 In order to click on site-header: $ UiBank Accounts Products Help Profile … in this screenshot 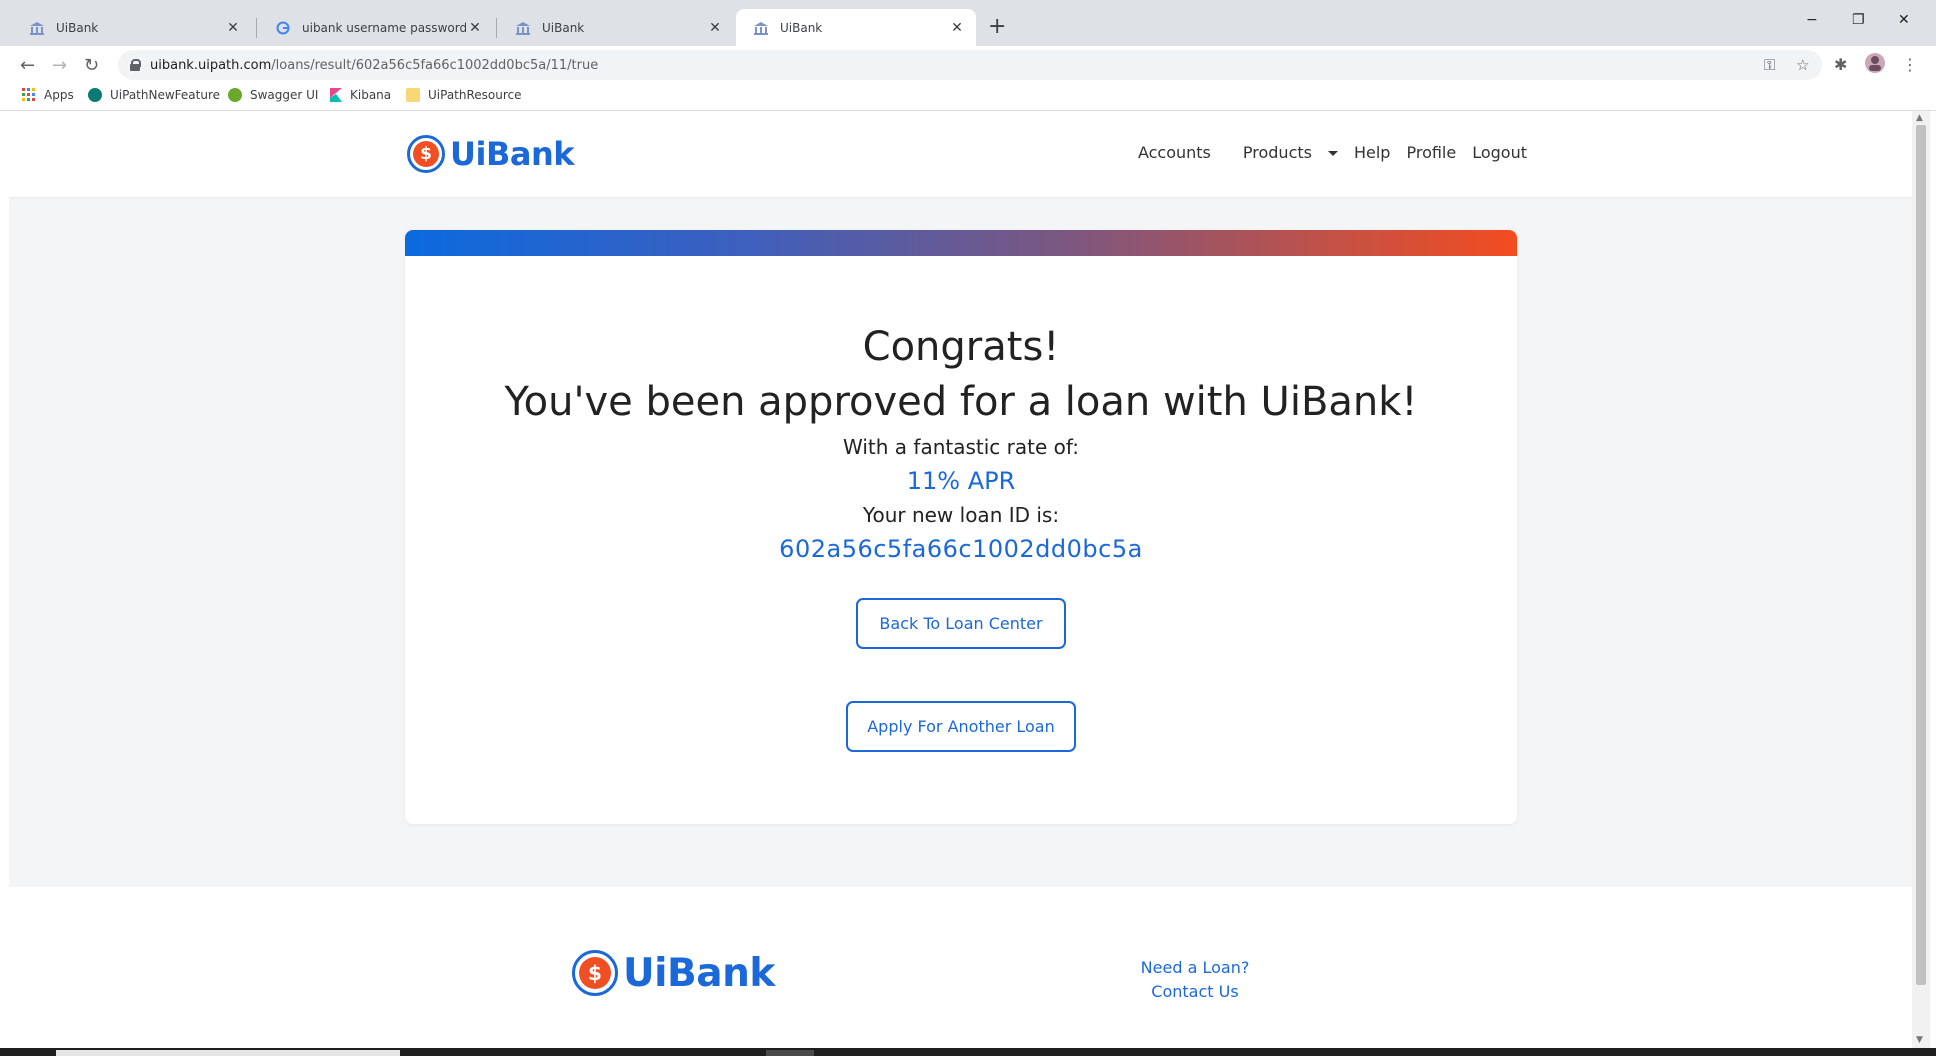, I will do `click(960, 154)`.